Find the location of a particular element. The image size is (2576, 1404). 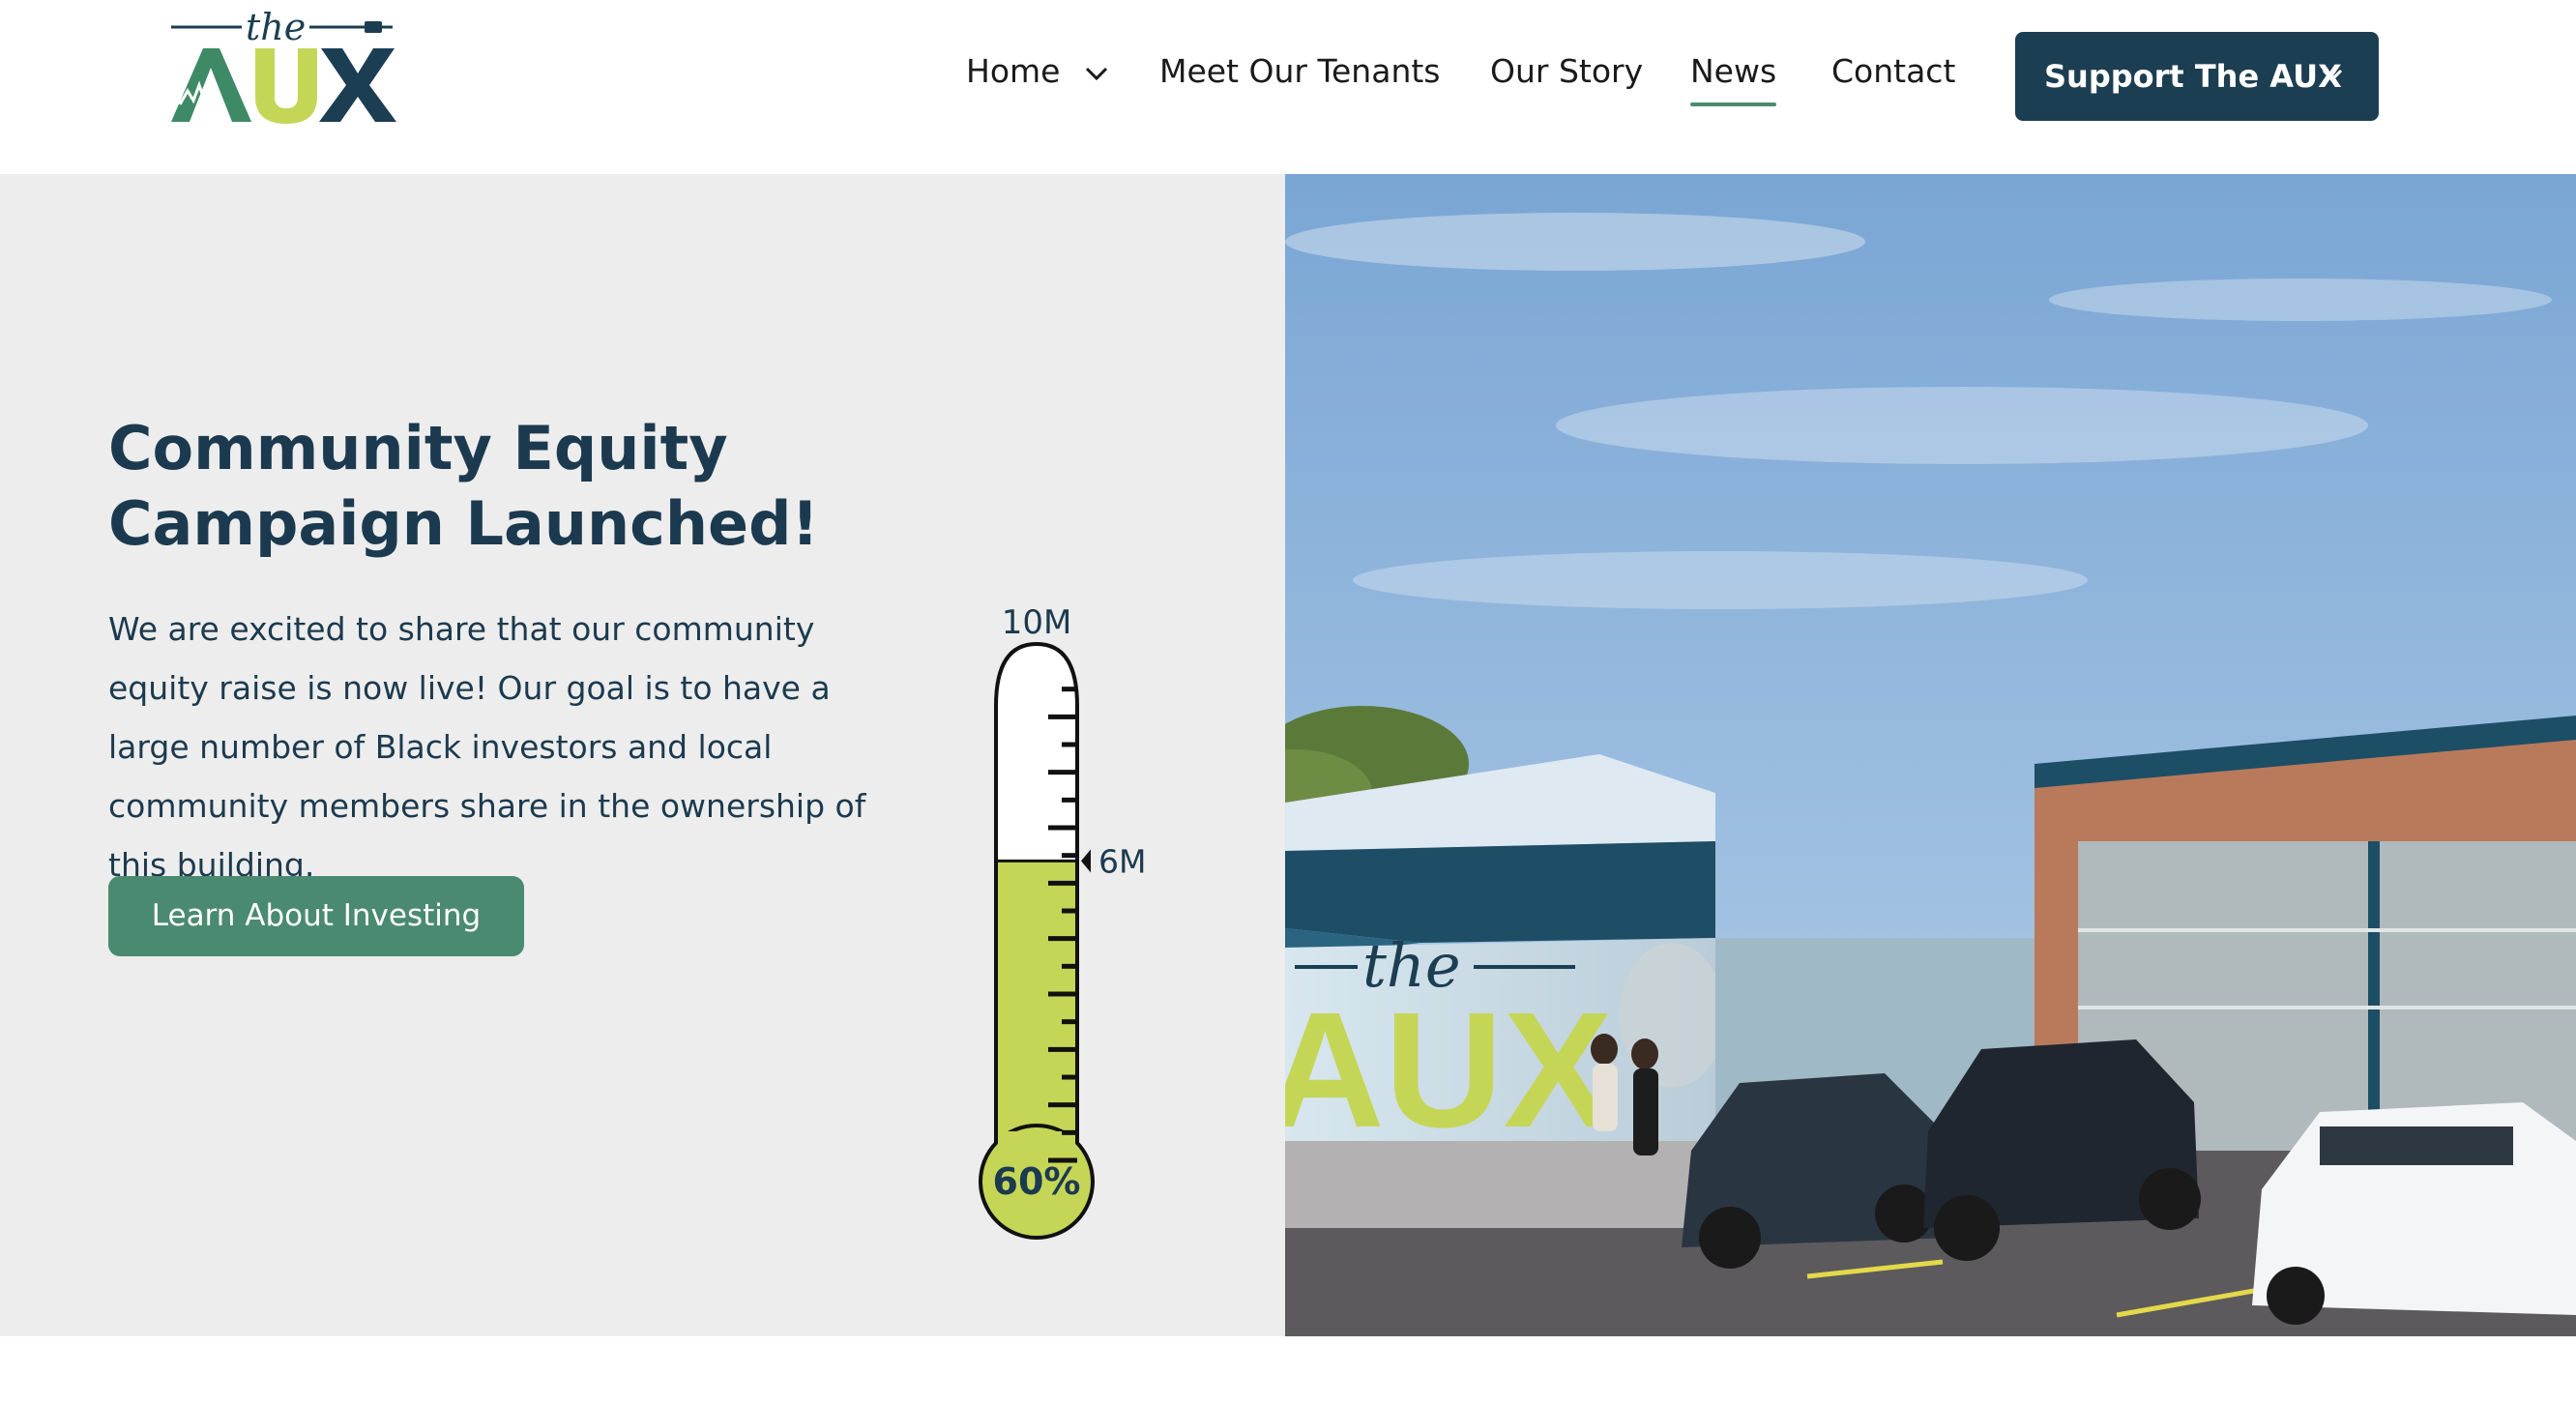

hero-title-line-1: Community Equity is located at coordinates (418, 448).